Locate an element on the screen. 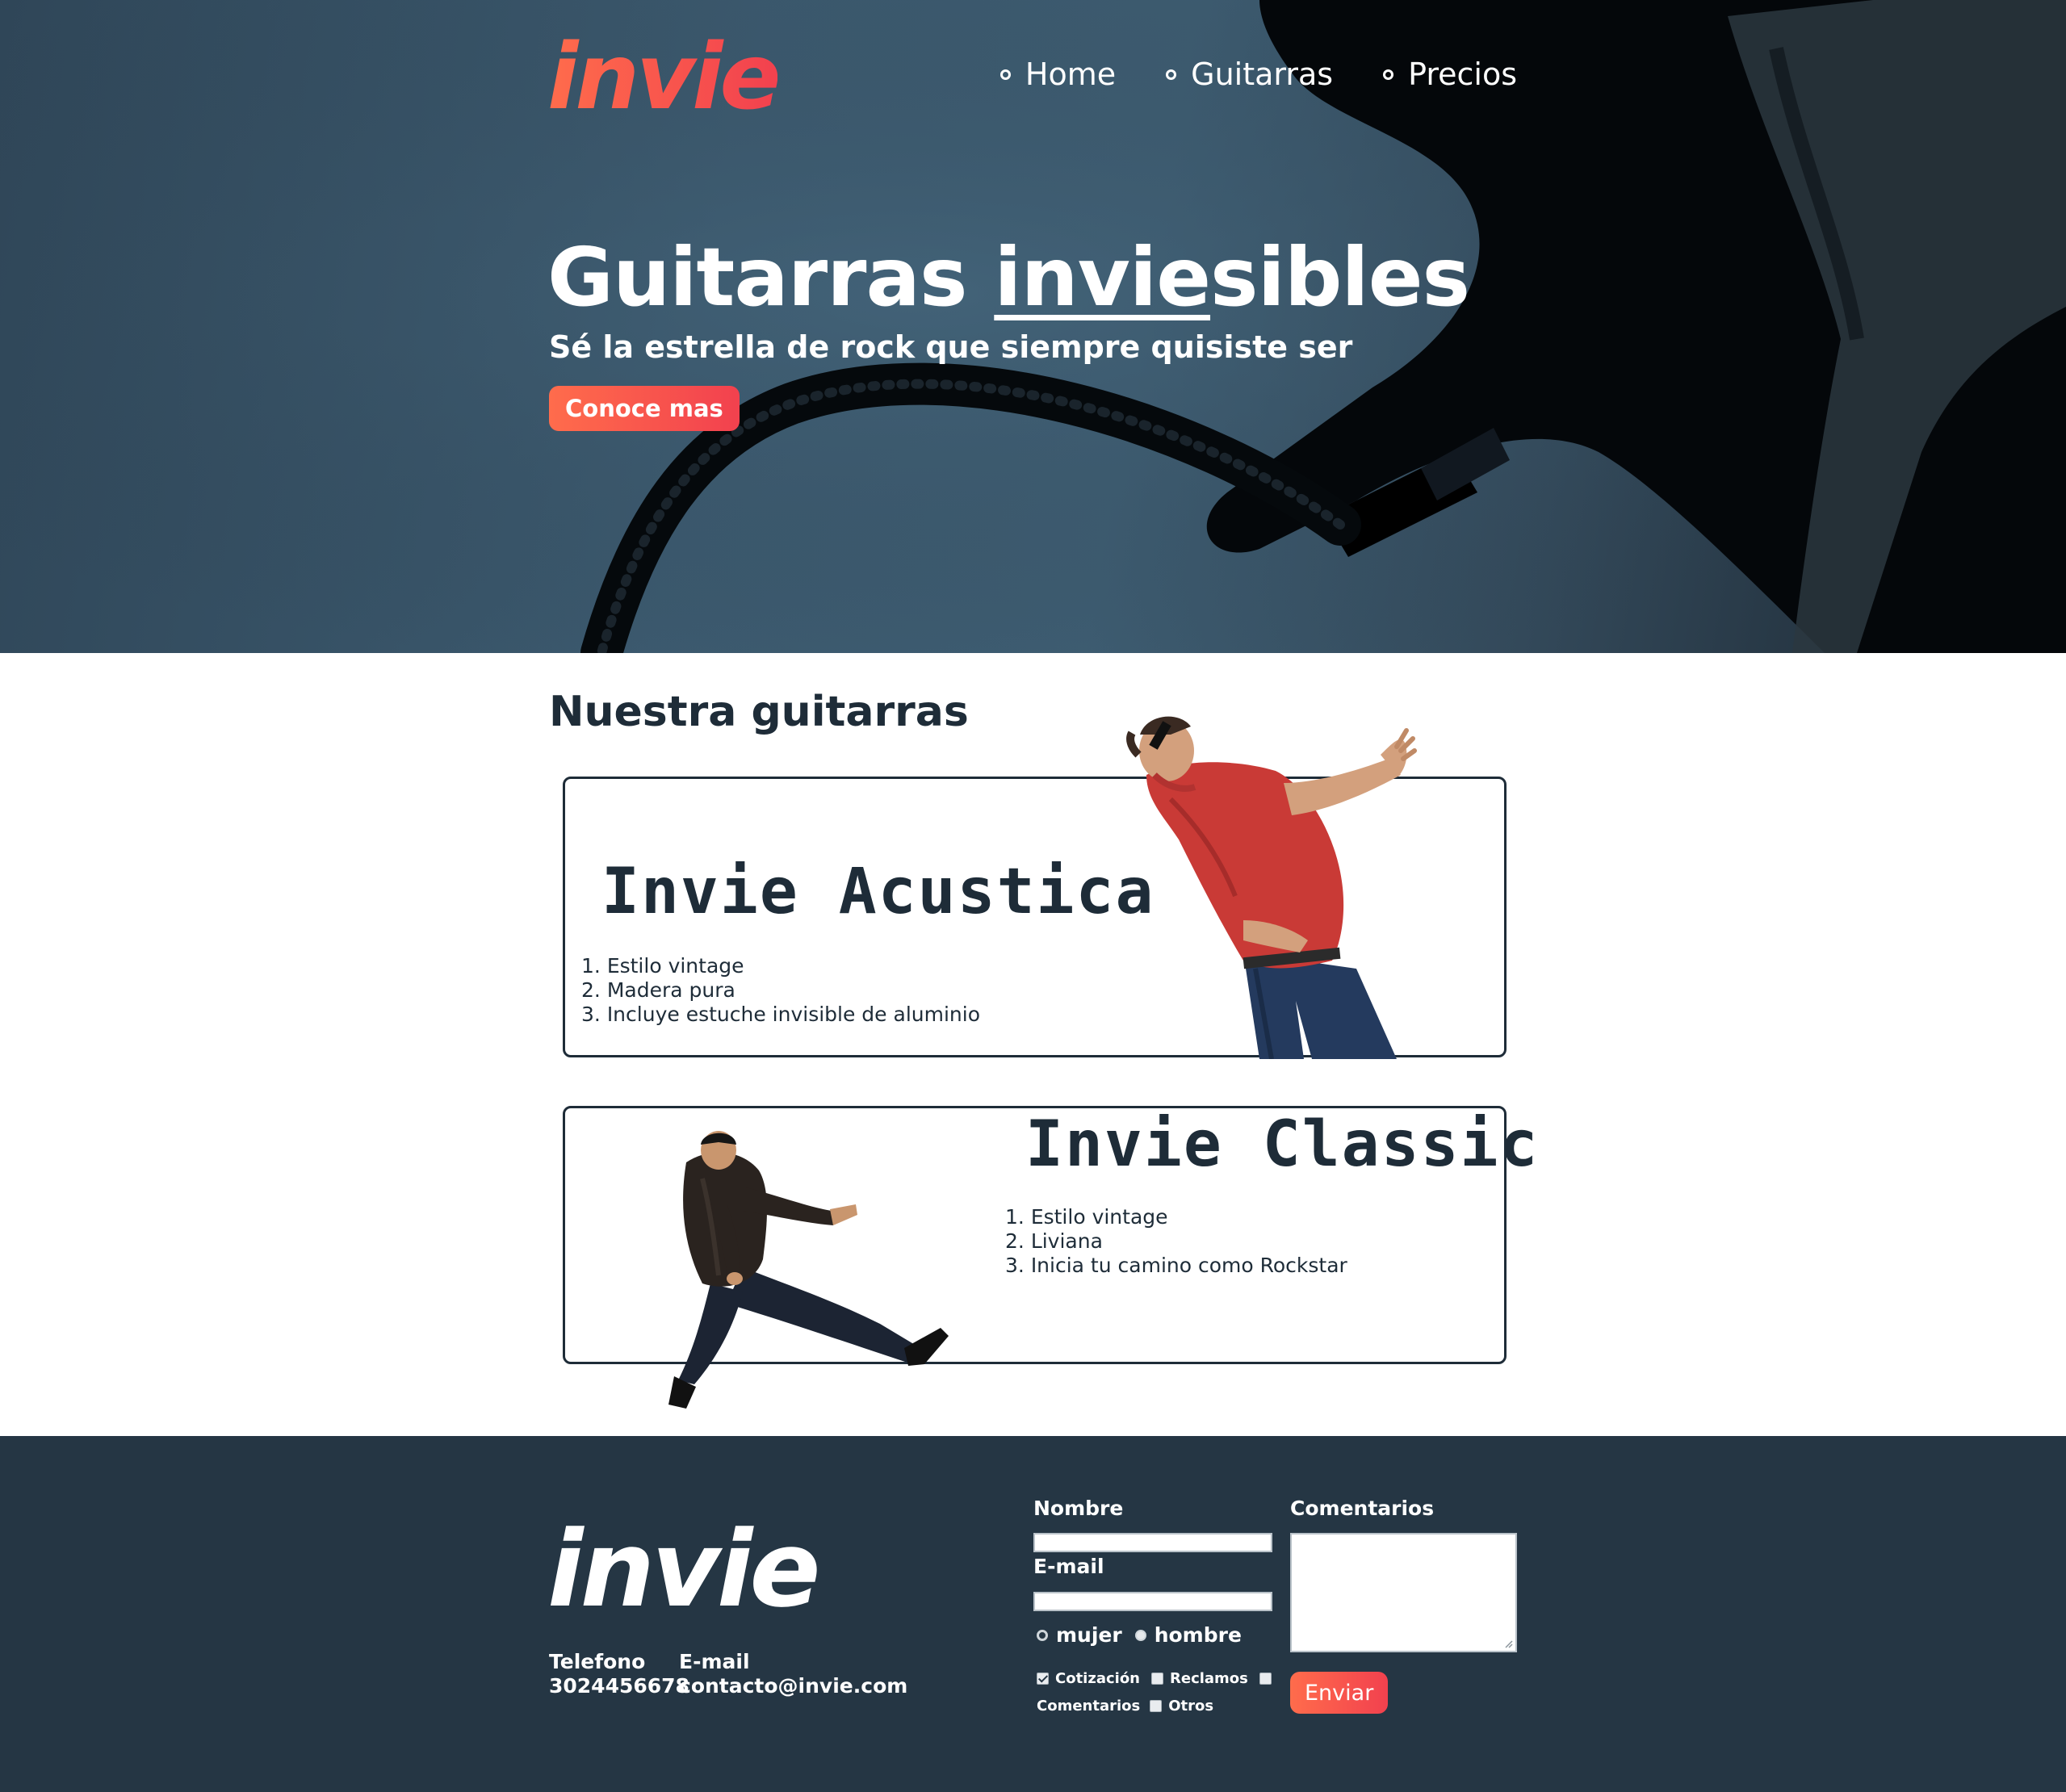 The image size is (2066, 1792). invie-logo: invie is located at coordinates (664, 77).